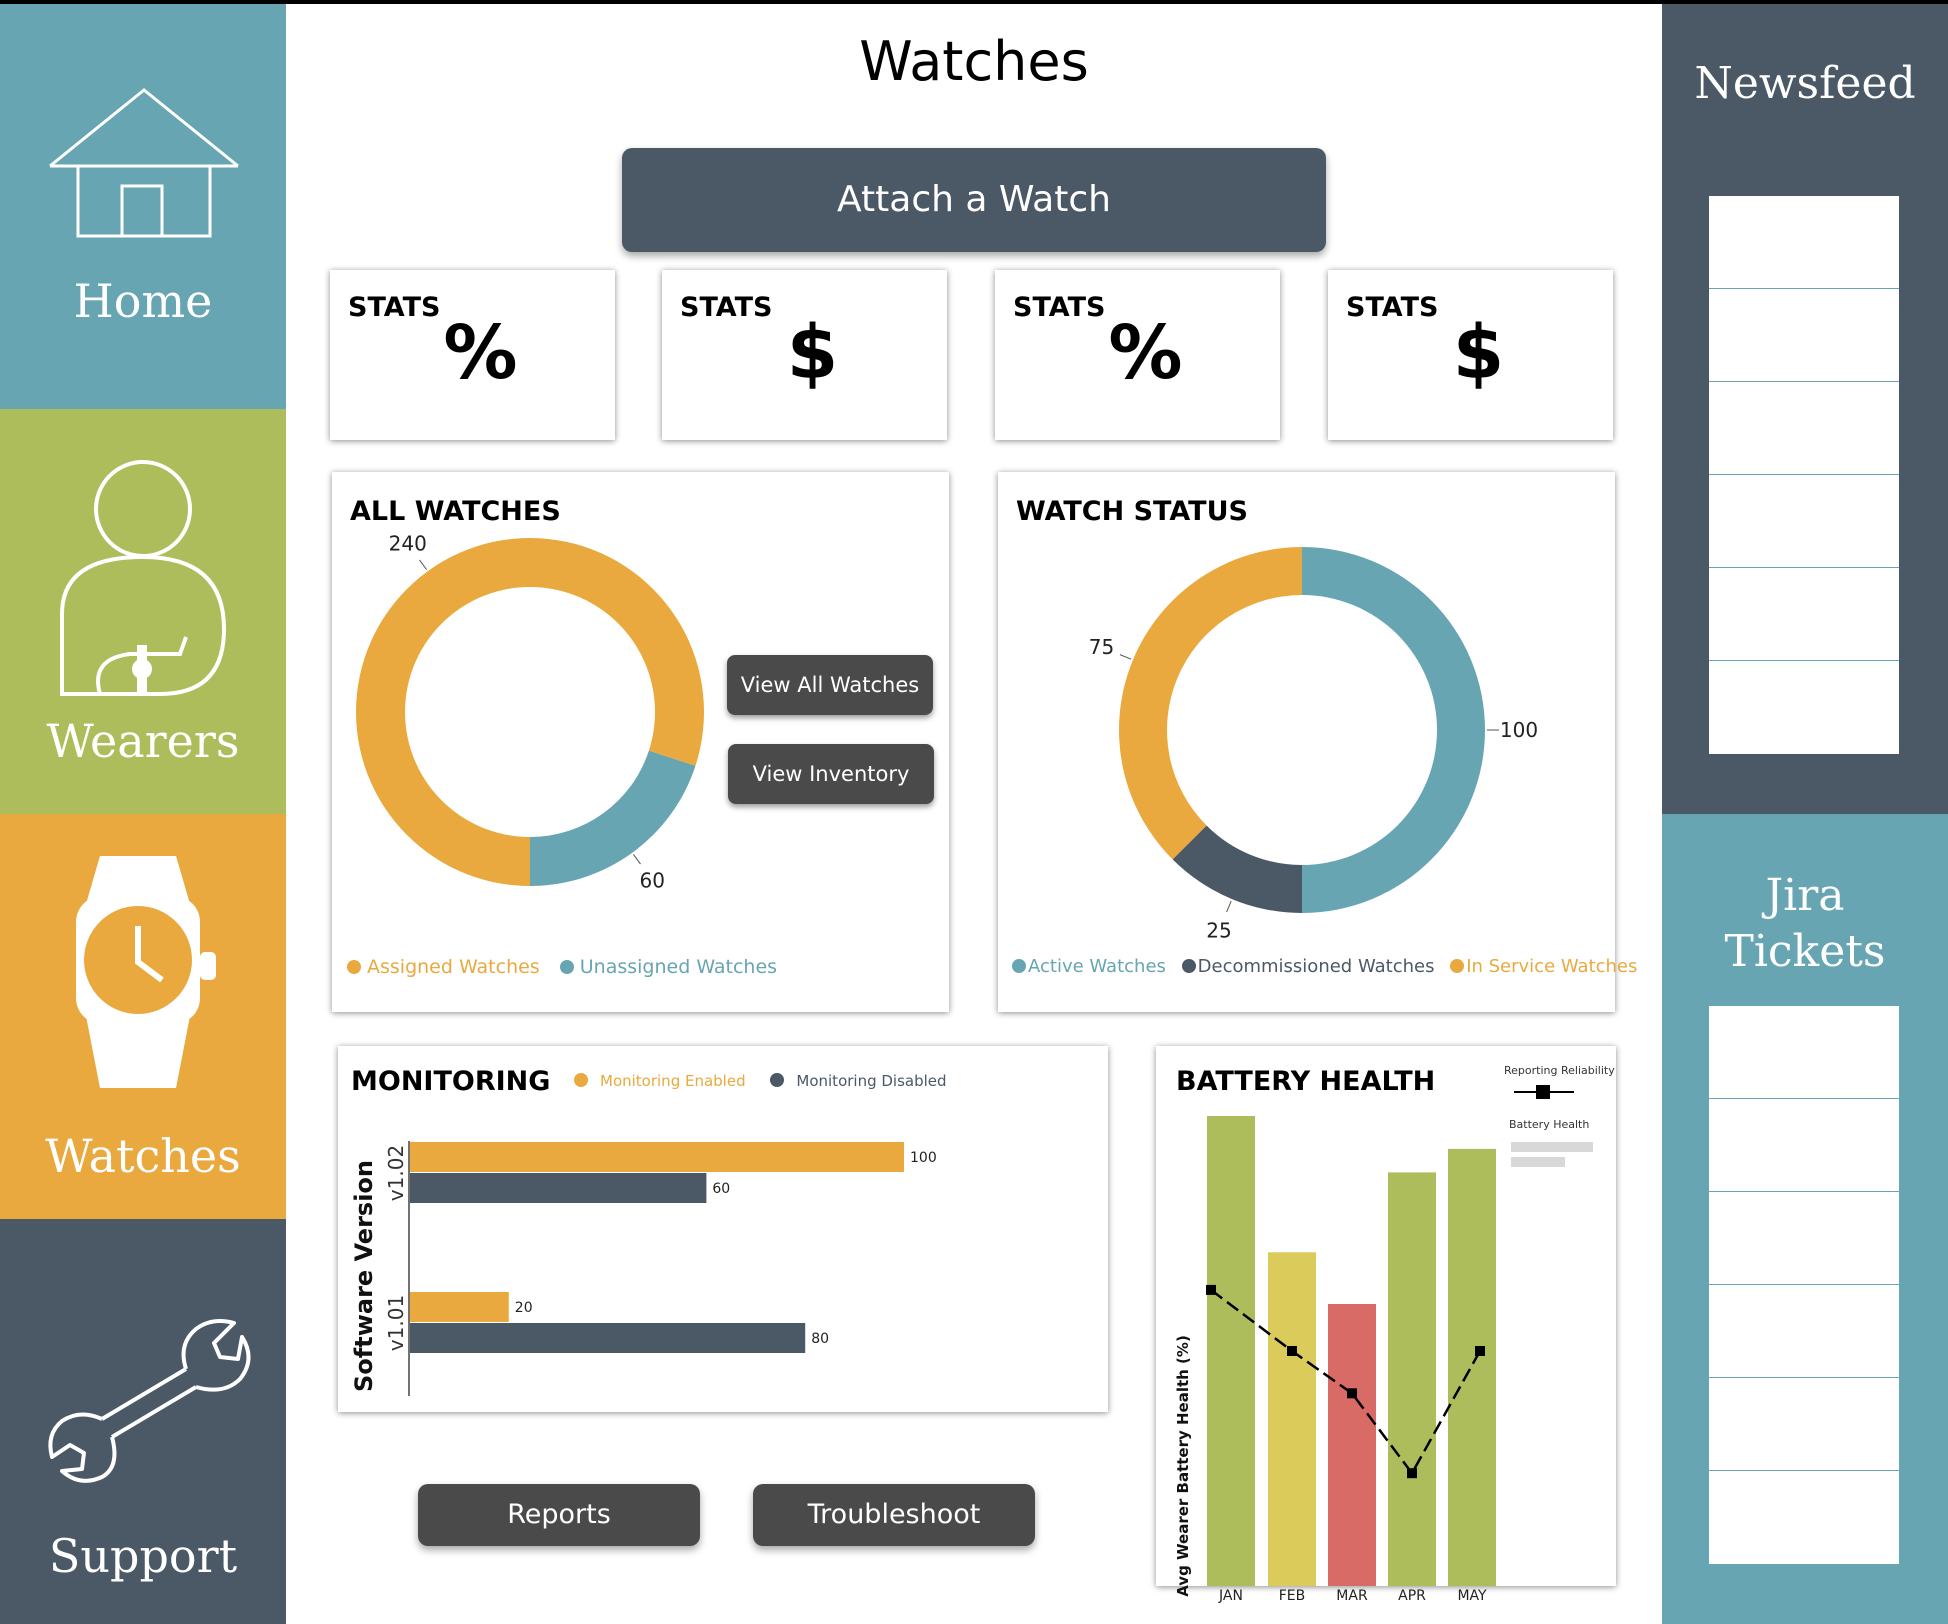 This screenshot has width=1948, height=1624. What do you see at coordinates (1805, 895) in the screenshot?
I see `jira-title-line1: Jira` at bounding box center [1805, 895].